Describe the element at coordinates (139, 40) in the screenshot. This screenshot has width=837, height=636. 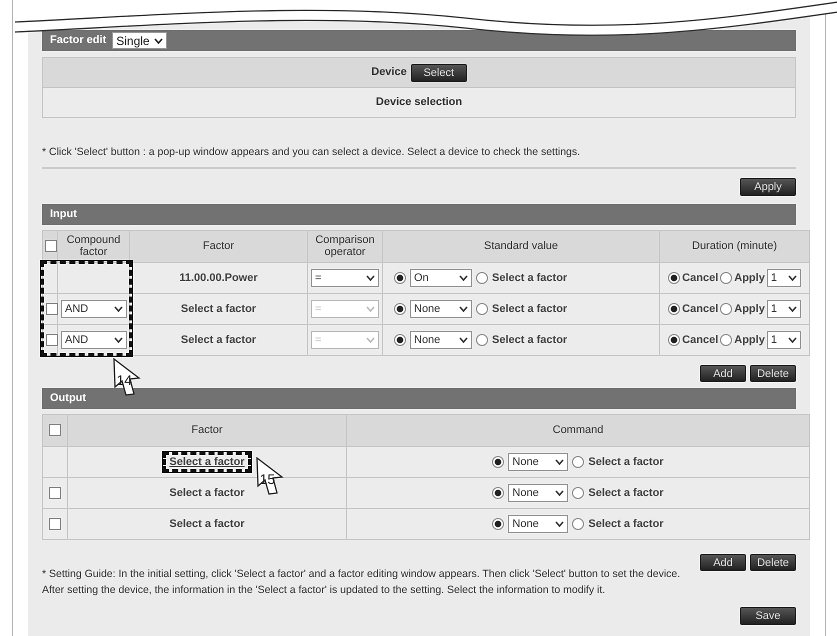
I see `mode-dropdown: Single` at that location.